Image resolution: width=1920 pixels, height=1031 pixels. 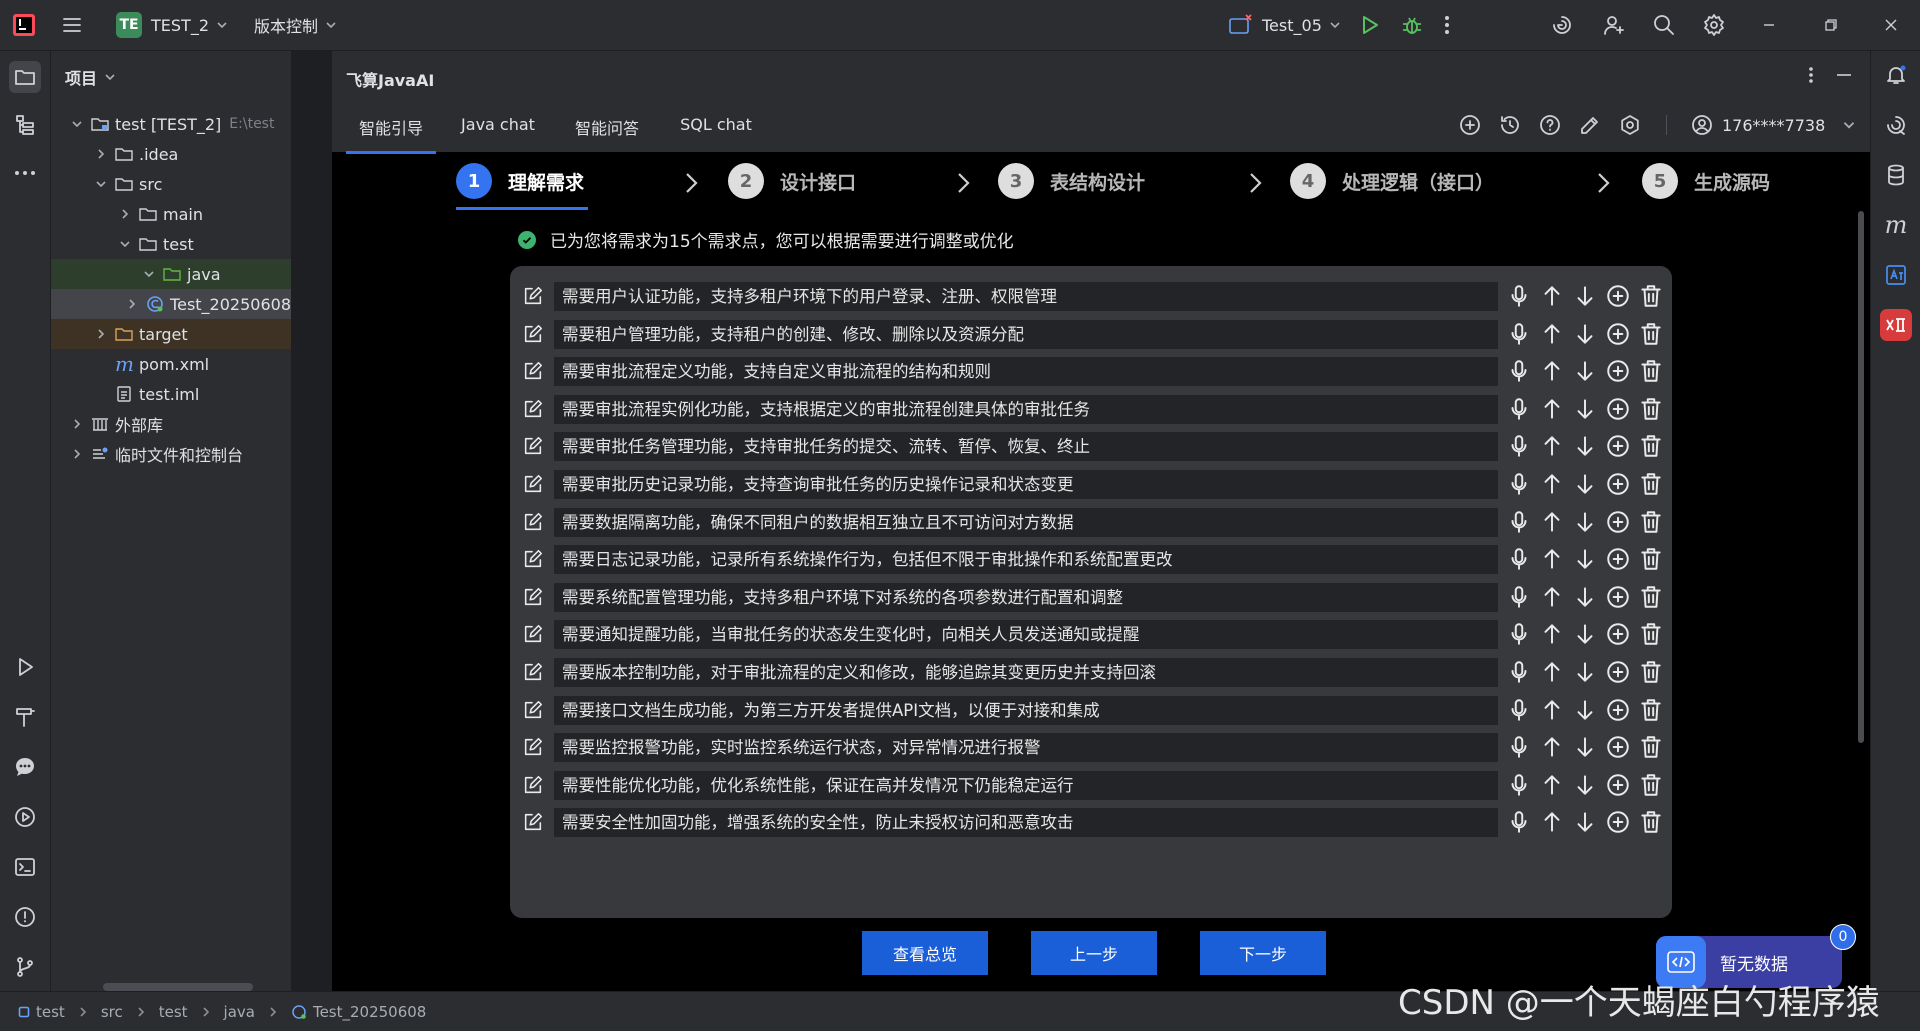 I want to click on project-panel-header: 项目, so click(x=91, y=77).